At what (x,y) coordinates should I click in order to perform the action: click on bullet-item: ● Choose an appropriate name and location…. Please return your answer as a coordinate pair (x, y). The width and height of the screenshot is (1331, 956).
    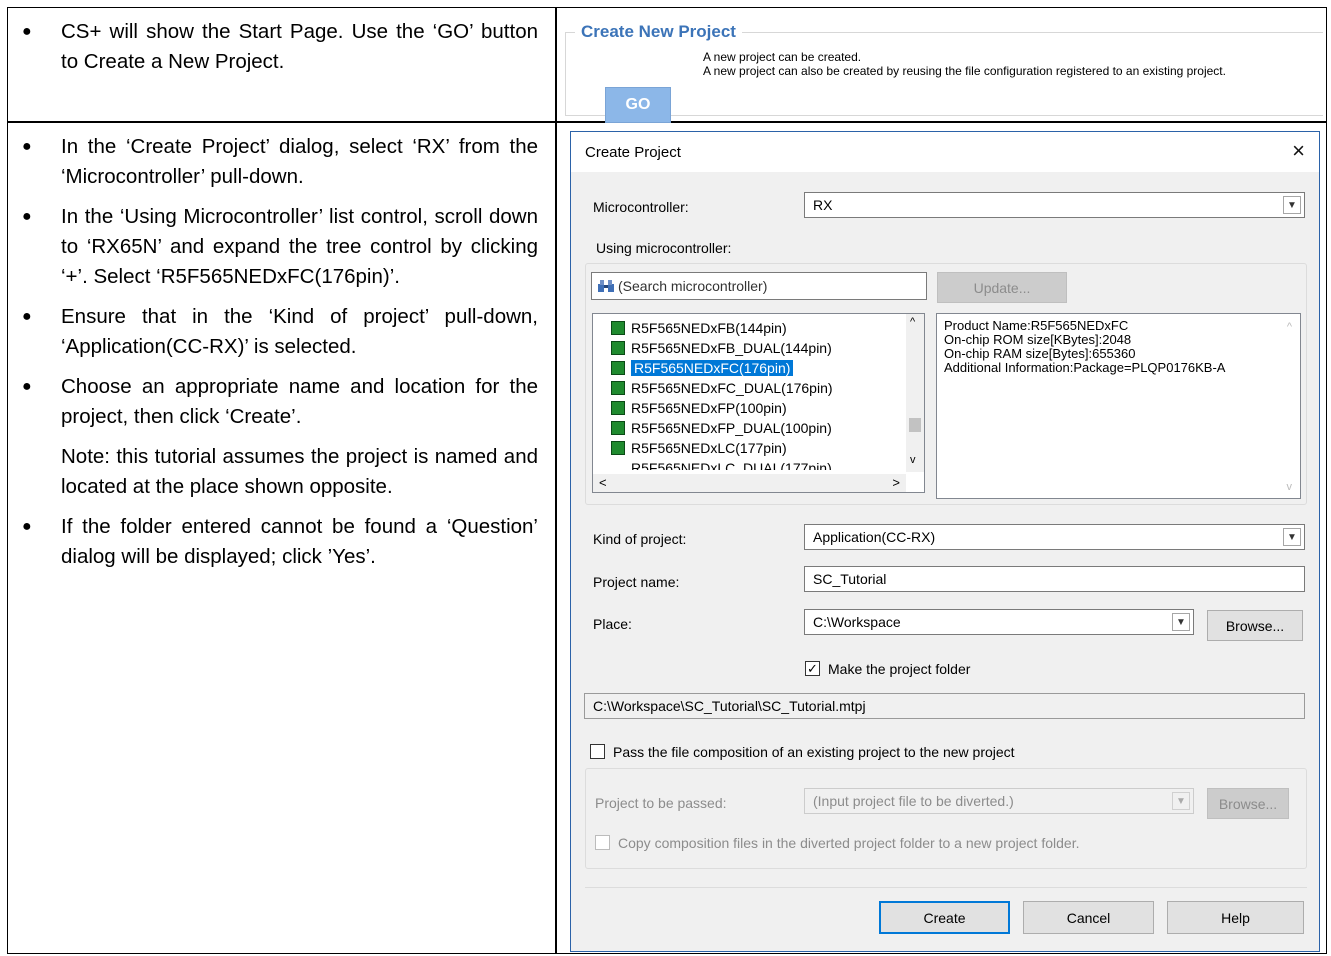
    Looking at the image, I should click on (280, 401).